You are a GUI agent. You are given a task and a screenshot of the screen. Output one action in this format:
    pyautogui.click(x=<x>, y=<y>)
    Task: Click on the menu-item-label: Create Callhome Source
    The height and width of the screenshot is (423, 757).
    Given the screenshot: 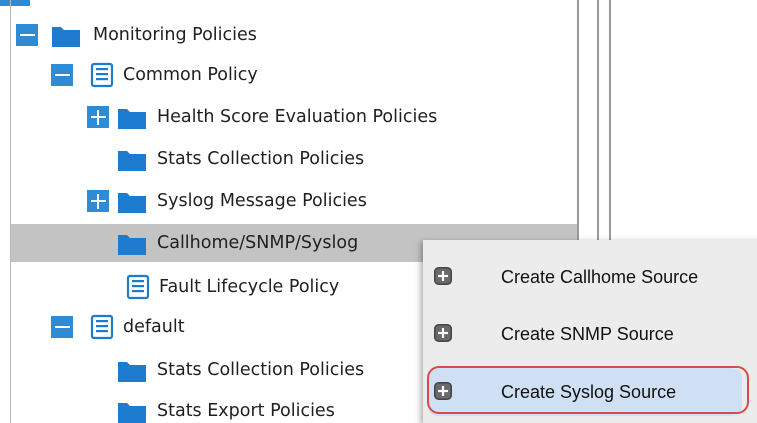 What is the action you would take?
    pyautogui.click(x=600, y=277)
    